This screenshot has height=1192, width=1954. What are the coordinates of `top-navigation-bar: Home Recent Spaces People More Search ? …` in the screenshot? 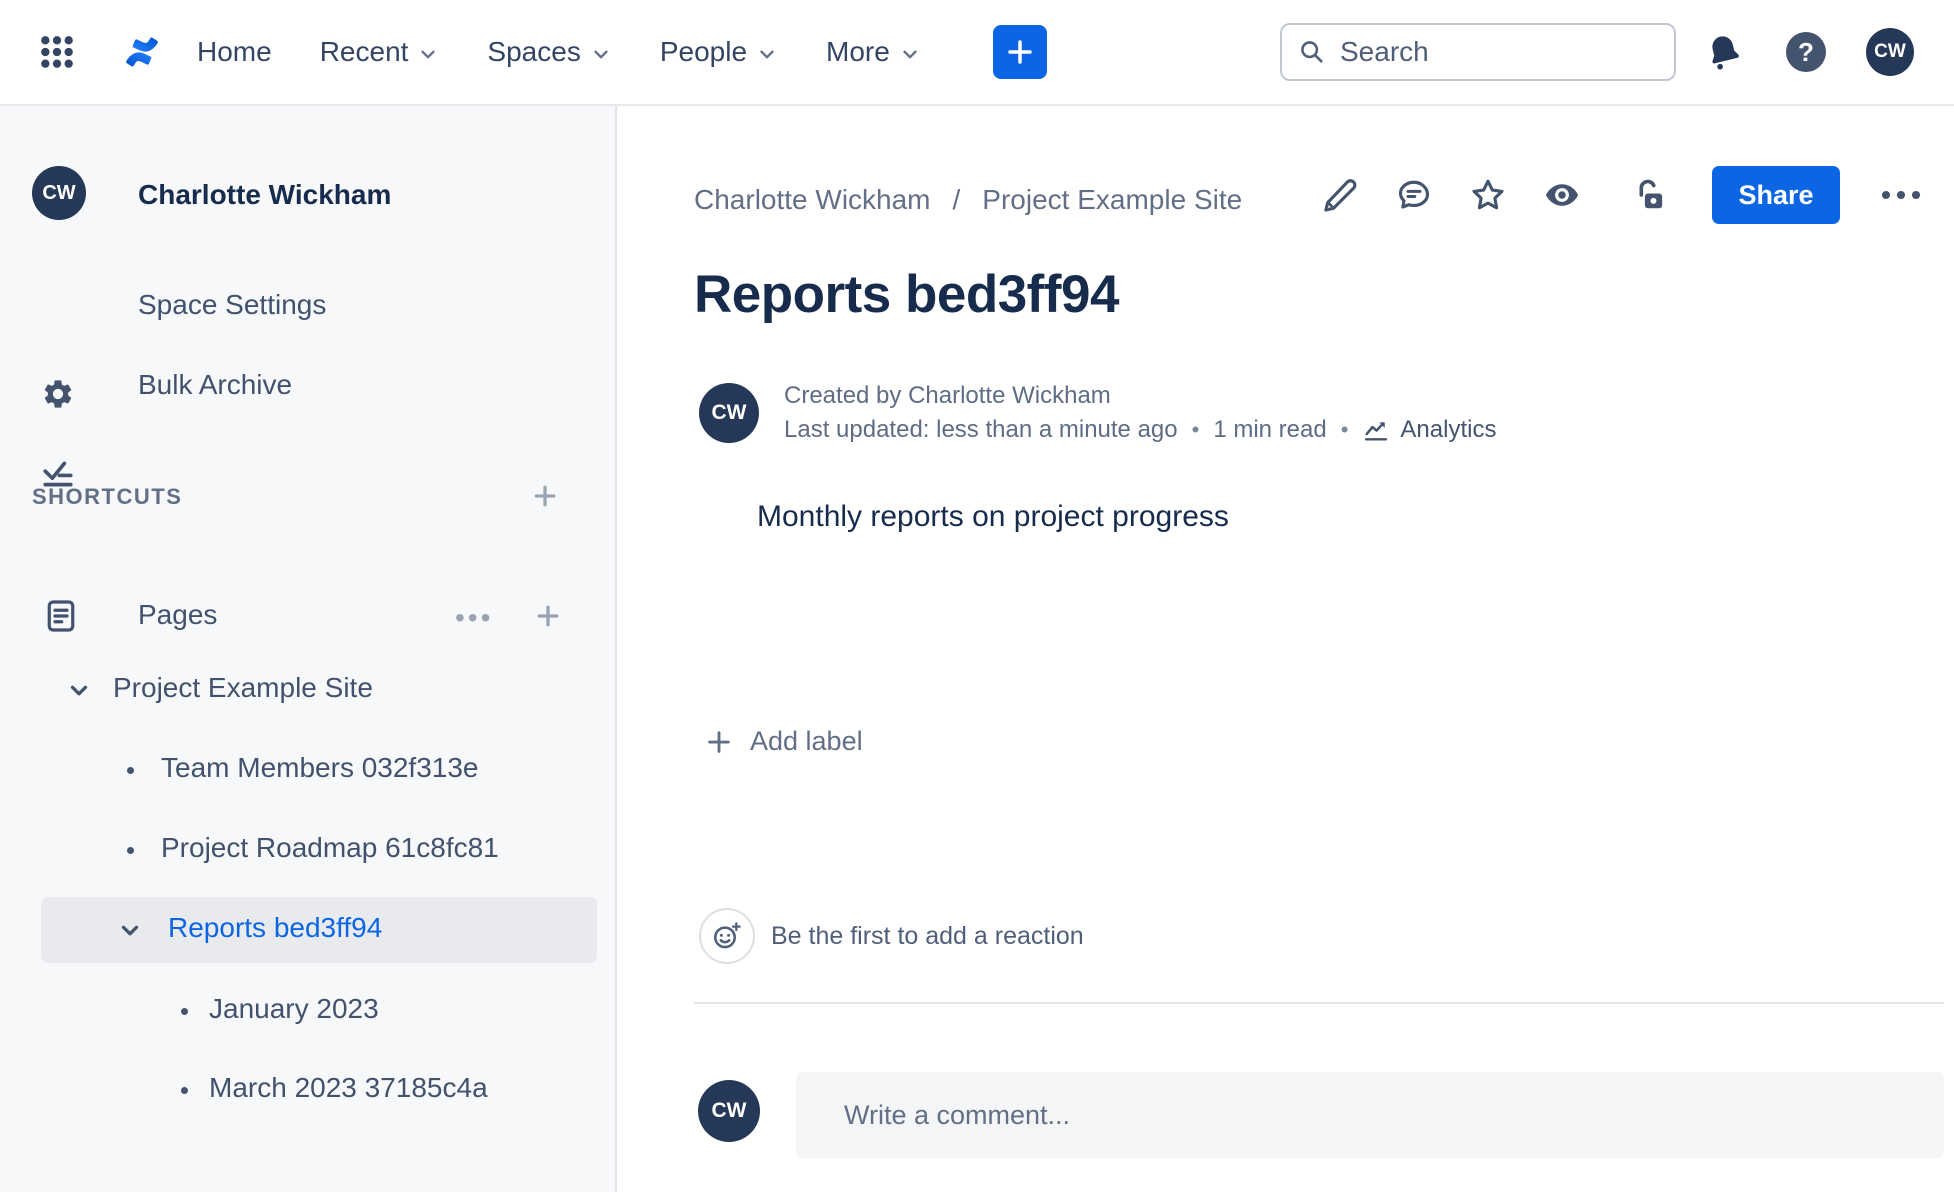 It's located at (977, 53).